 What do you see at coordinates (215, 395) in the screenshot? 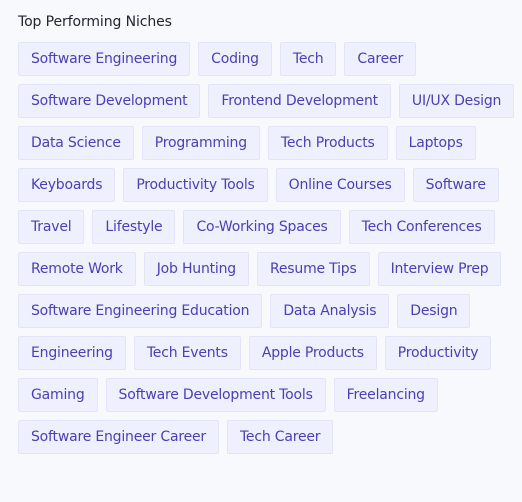
I see `niche-tag: Software Development Tools` at bounding box center [215, 395].